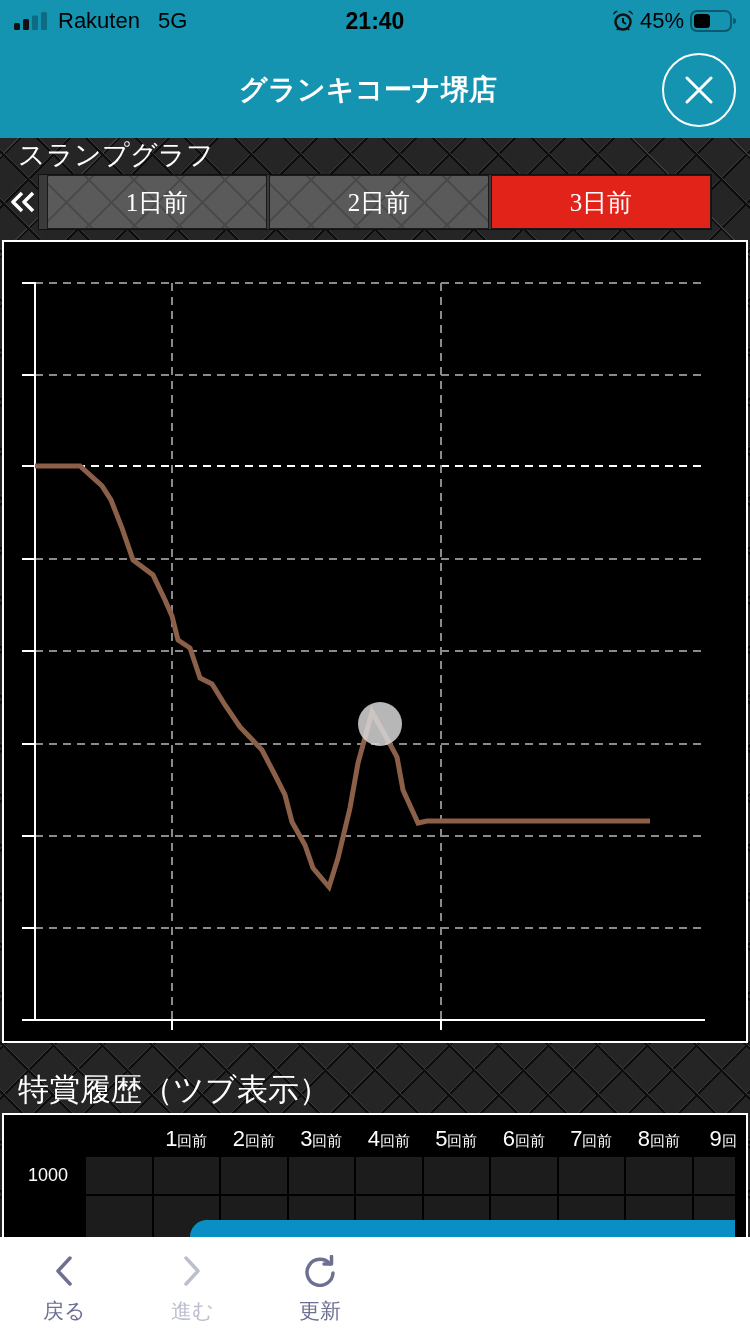  Describe the element at coordinates (64, 1271) in the screenshot. I see `chevron-left-icon` at that location.